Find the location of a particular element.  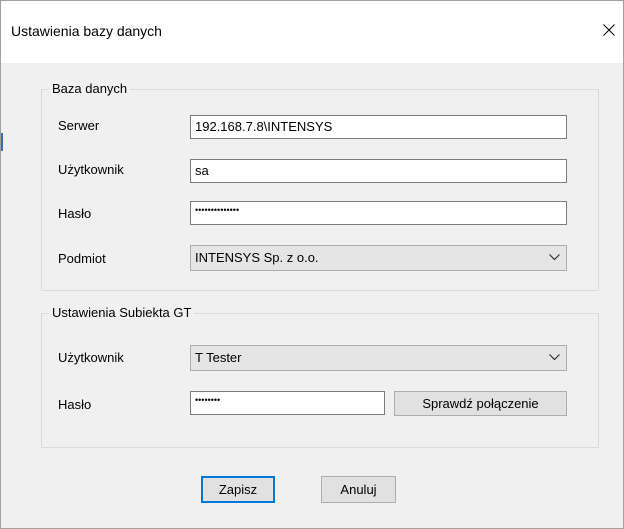

subiekt-user-select-value: T Tester is located at coordinates (218, 357).